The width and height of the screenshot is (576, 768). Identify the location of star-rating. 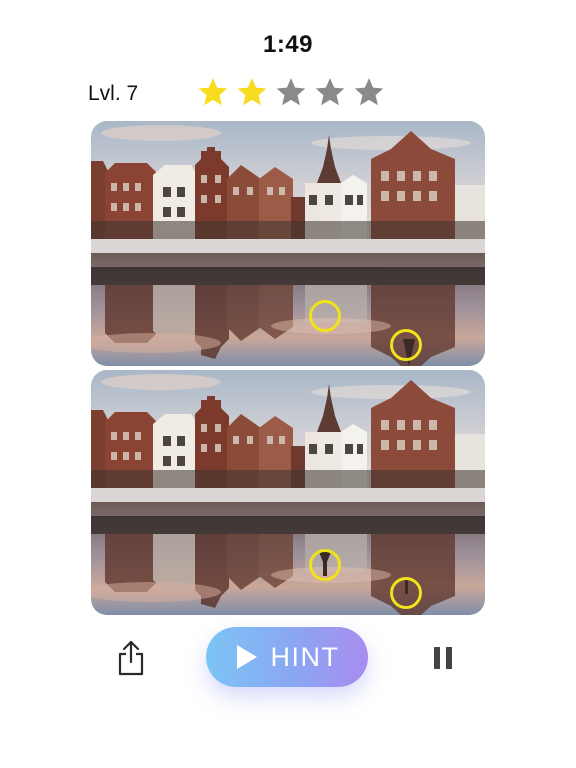
(291, 92).